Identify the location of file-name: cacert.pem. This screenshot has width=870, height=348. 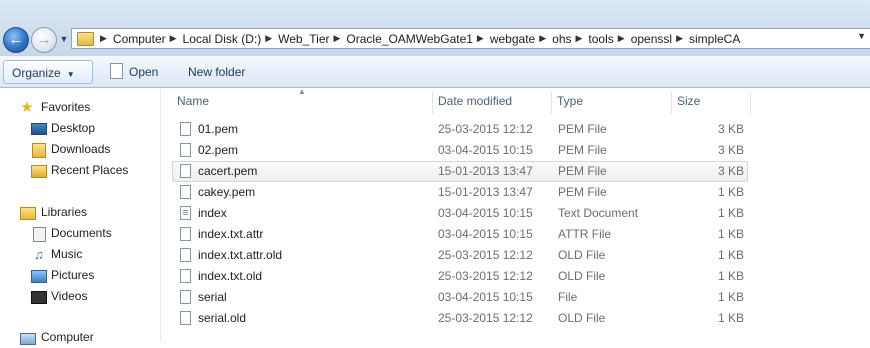
(228, 171).